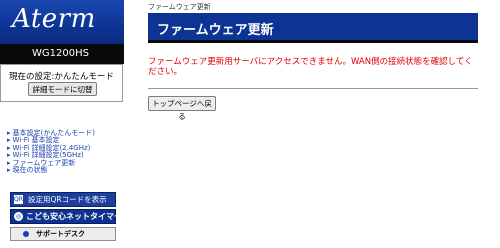  I want to click on support-desk-button: サポートデスク, so click(63, 234).